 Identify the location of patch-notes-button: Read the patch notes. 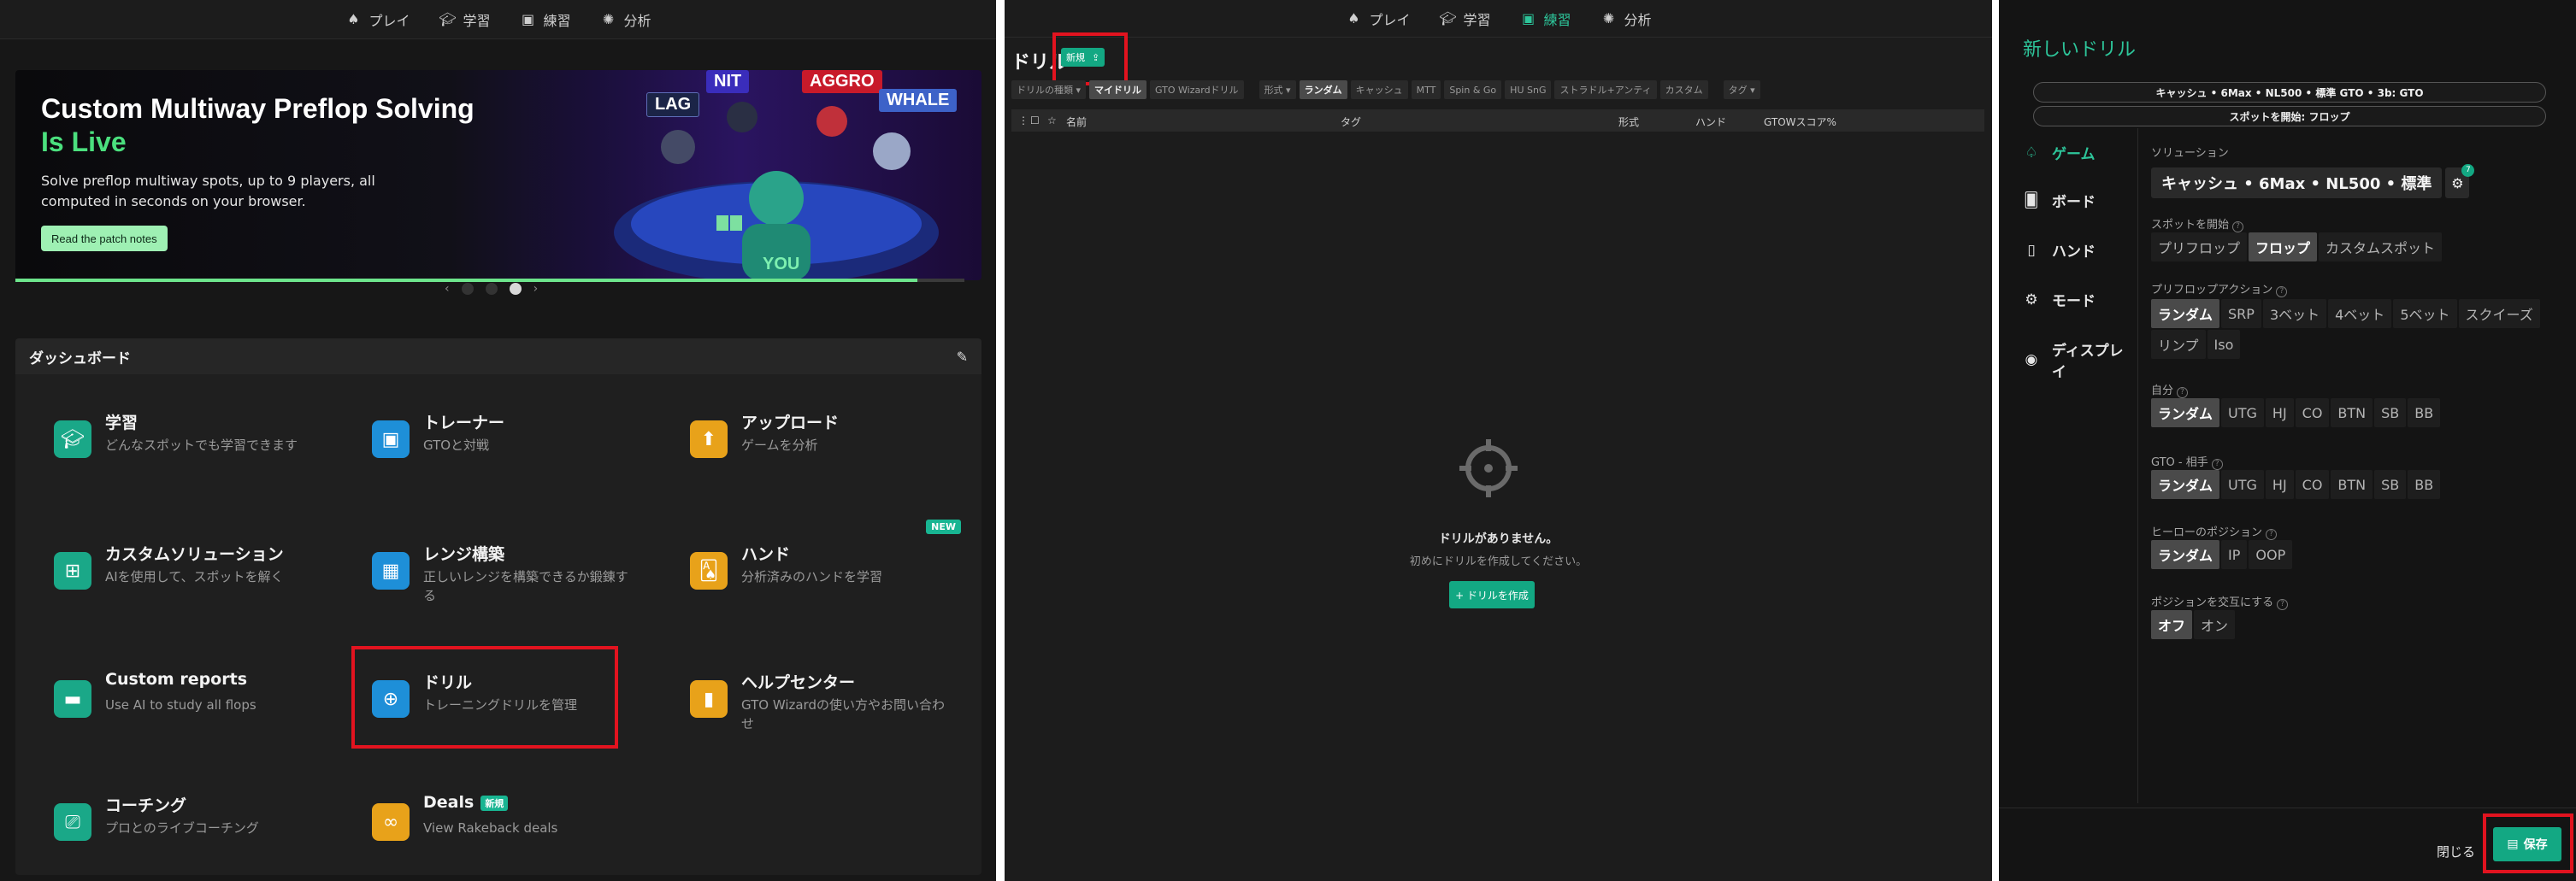
(105, 238).